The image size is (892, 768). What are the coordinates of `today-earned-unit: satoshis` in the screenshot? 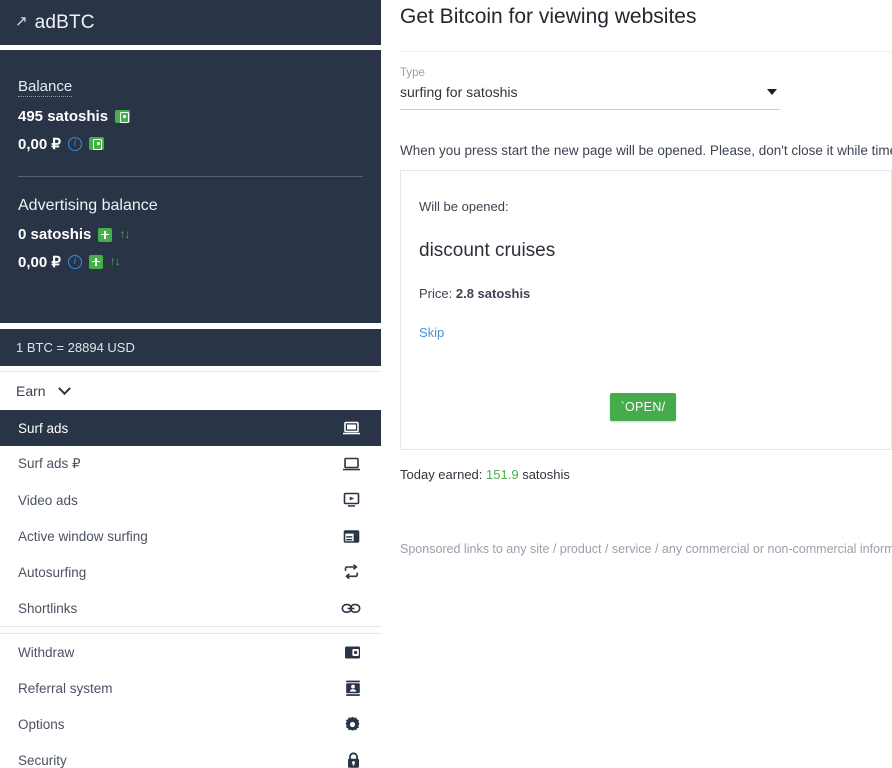 It's located at (546, 474).